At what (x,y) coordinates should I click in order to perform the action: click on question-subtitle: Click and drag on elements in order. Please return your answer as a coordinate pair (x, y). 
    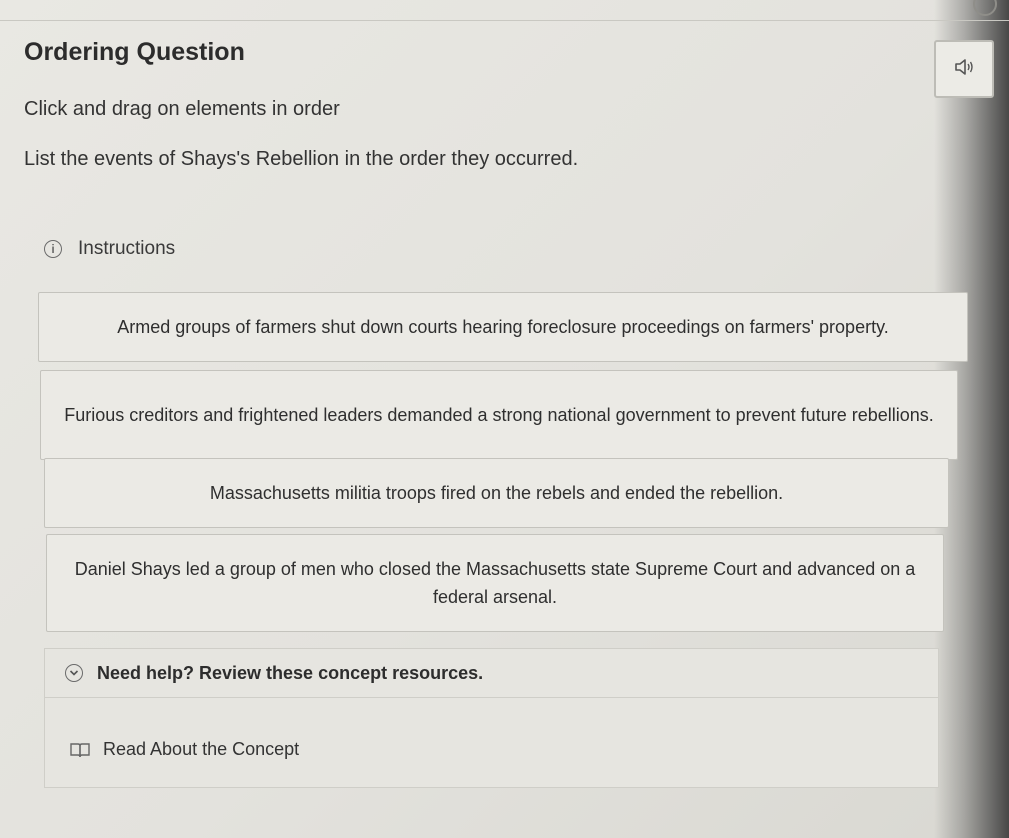
    Looking at the image, I should click on (182, 109).